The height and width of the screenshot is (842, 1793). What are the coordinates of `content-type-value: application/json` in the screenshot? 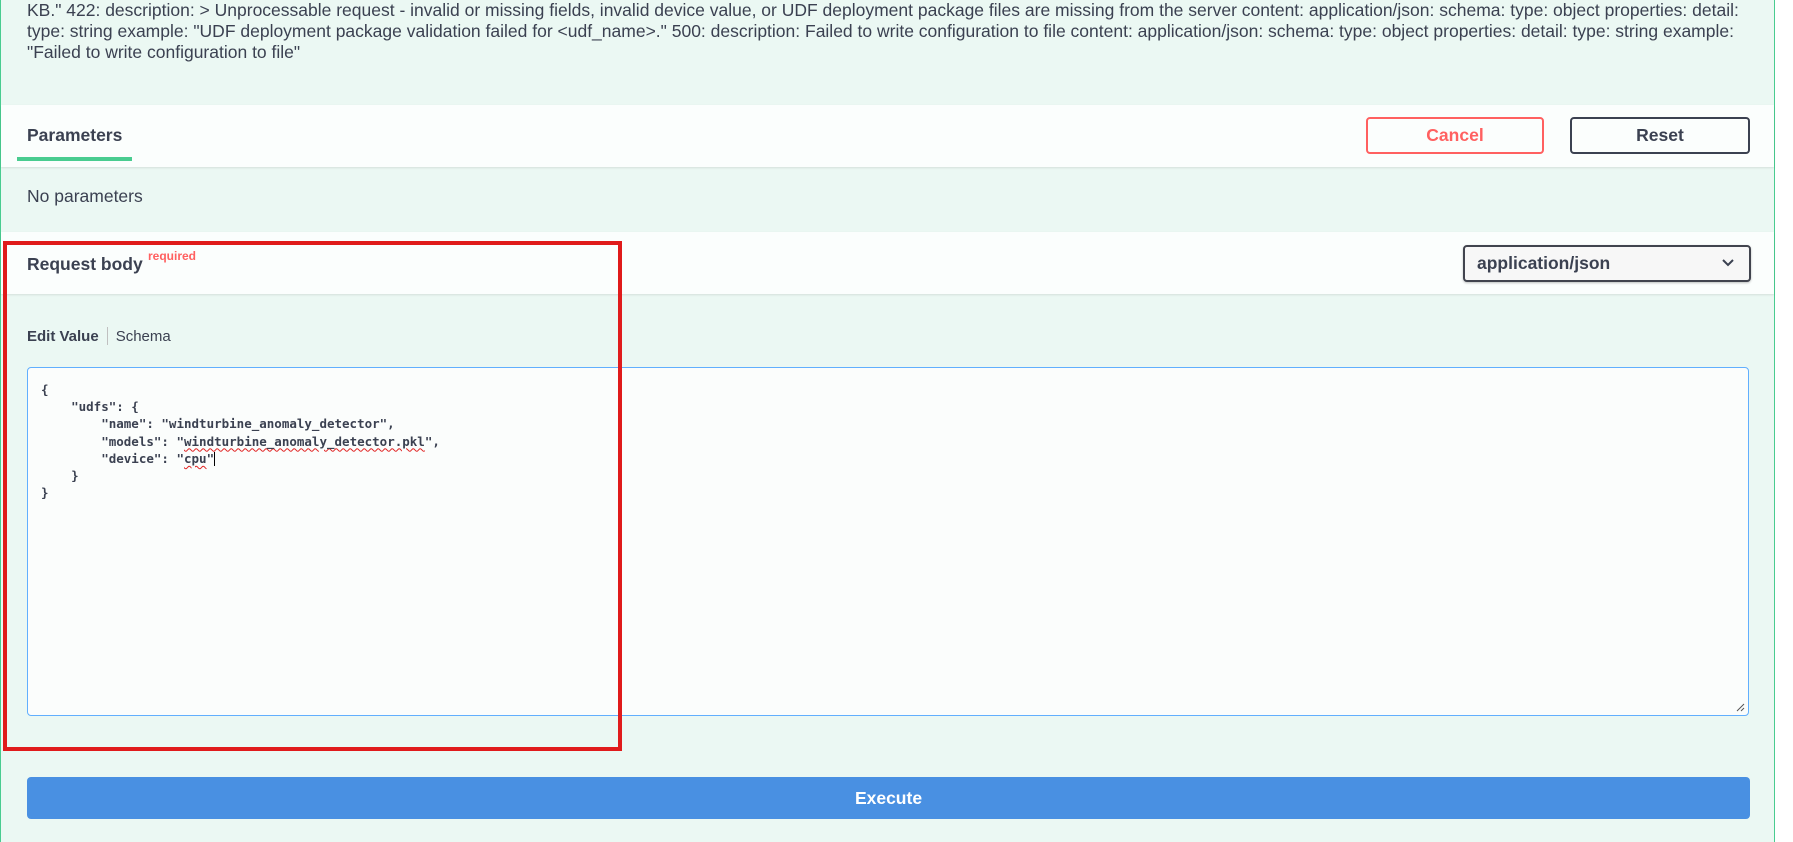 It's located at (1544, 263).